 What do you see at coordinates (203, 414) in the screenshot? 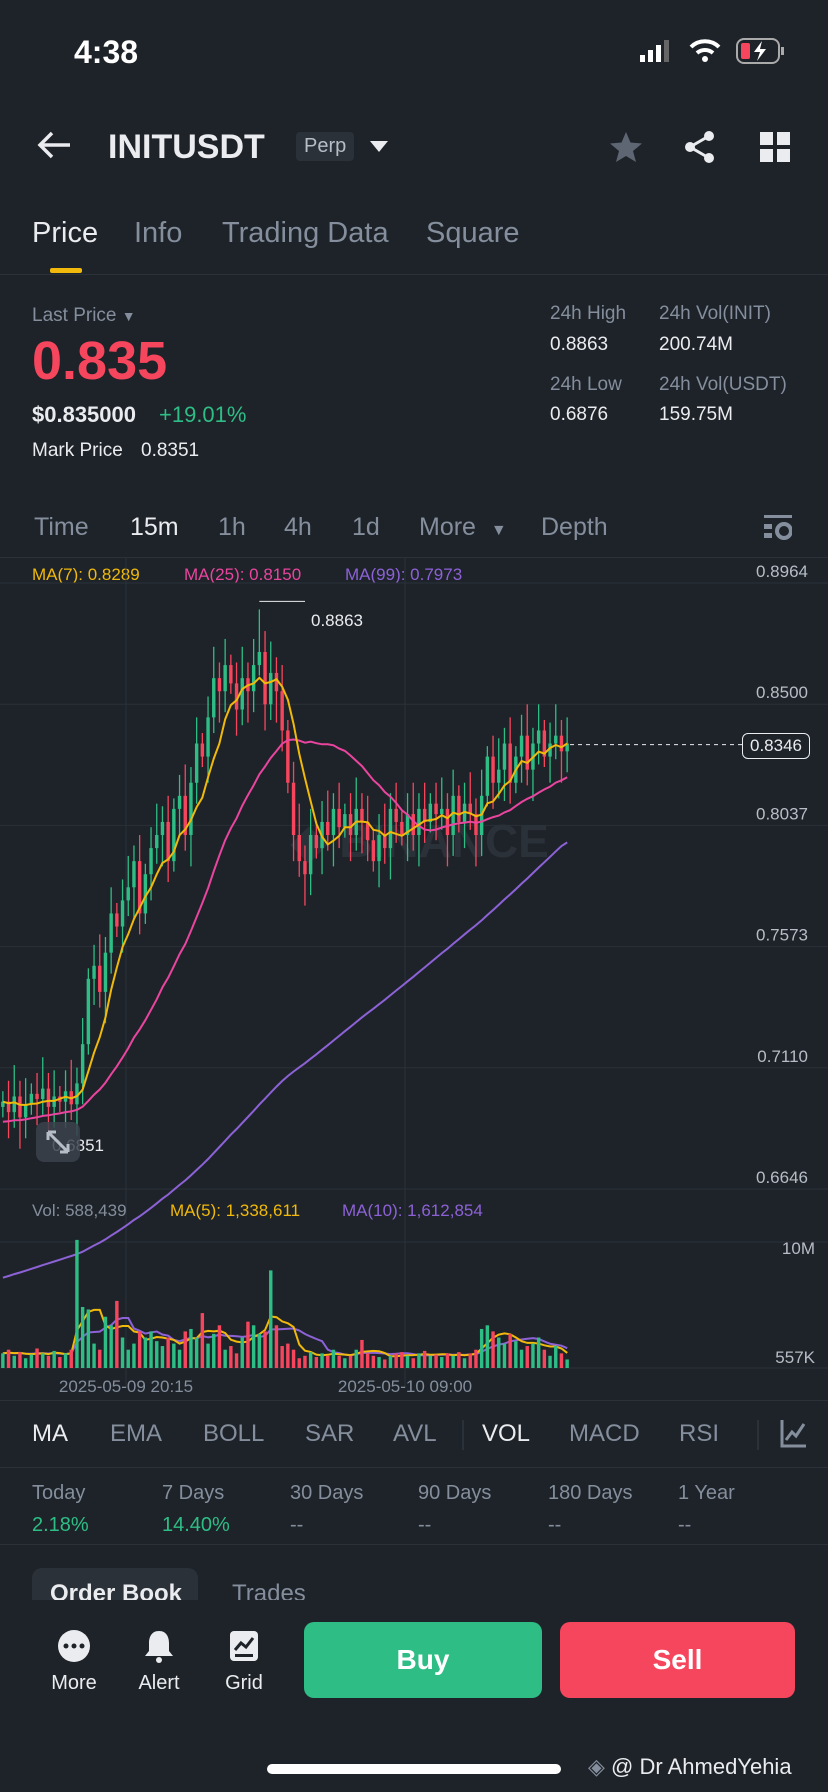
I see `price-change: +19.01%` at bounding box center [203, 414].